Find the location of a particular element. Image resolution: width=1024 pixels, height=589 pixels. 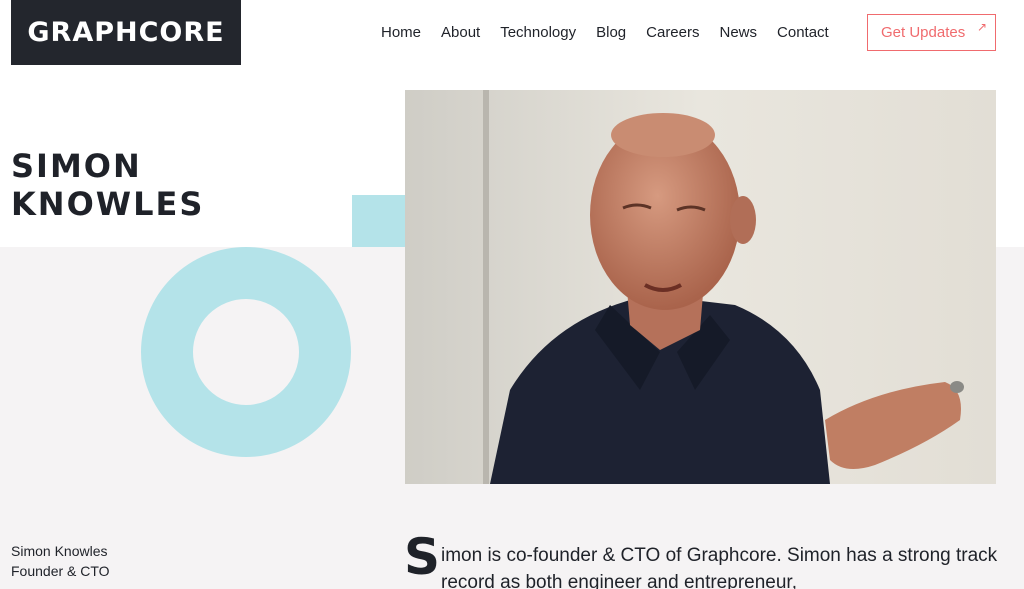

nav-about: About is located at coordinates (460, 32).